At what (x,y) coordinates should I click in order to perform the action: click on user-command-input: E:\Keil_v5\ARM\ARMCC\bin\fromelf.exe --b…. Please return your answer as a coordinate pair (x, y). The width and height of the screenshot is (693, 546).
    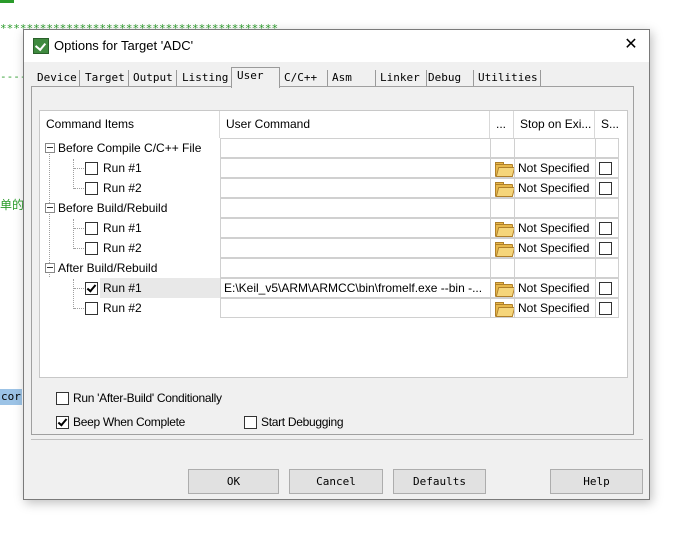
    Looking at the image, I should click on (355, 288).